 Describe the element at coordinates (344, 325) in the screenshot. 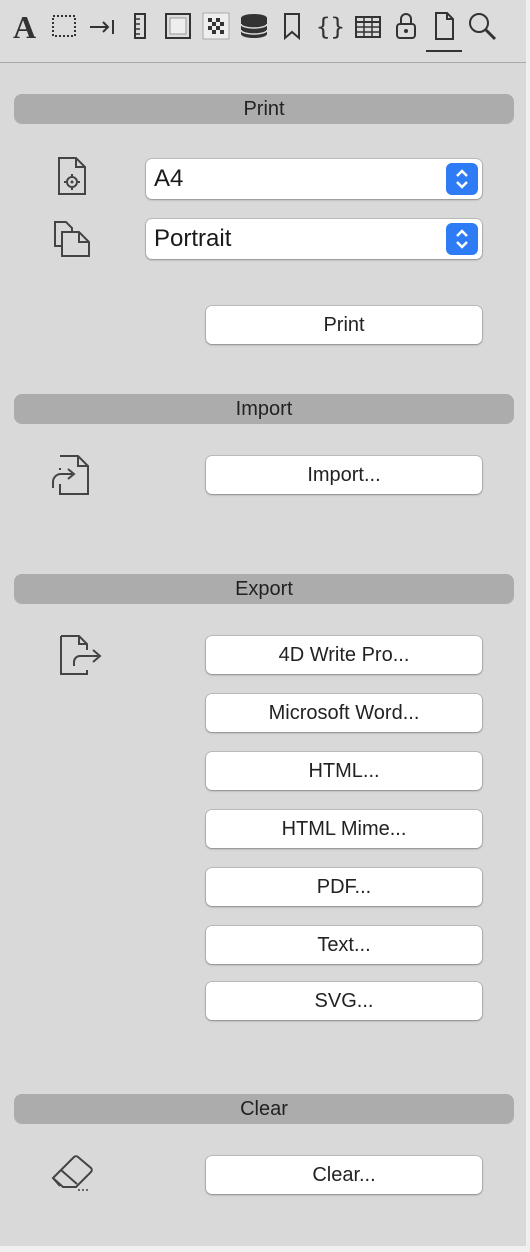

I see `print-button: Print` at that location.